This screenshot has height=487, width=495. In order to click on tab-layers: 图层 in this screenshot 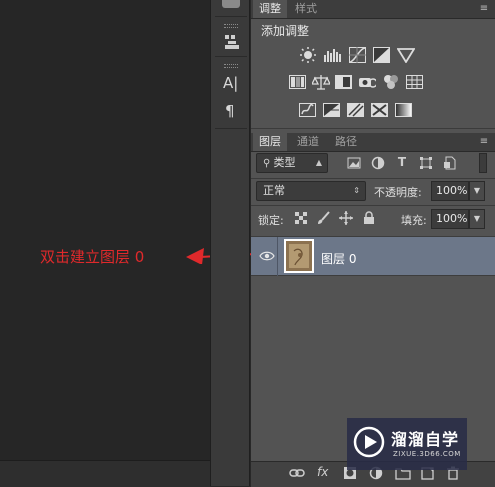, I will do `click(270, 142)`.